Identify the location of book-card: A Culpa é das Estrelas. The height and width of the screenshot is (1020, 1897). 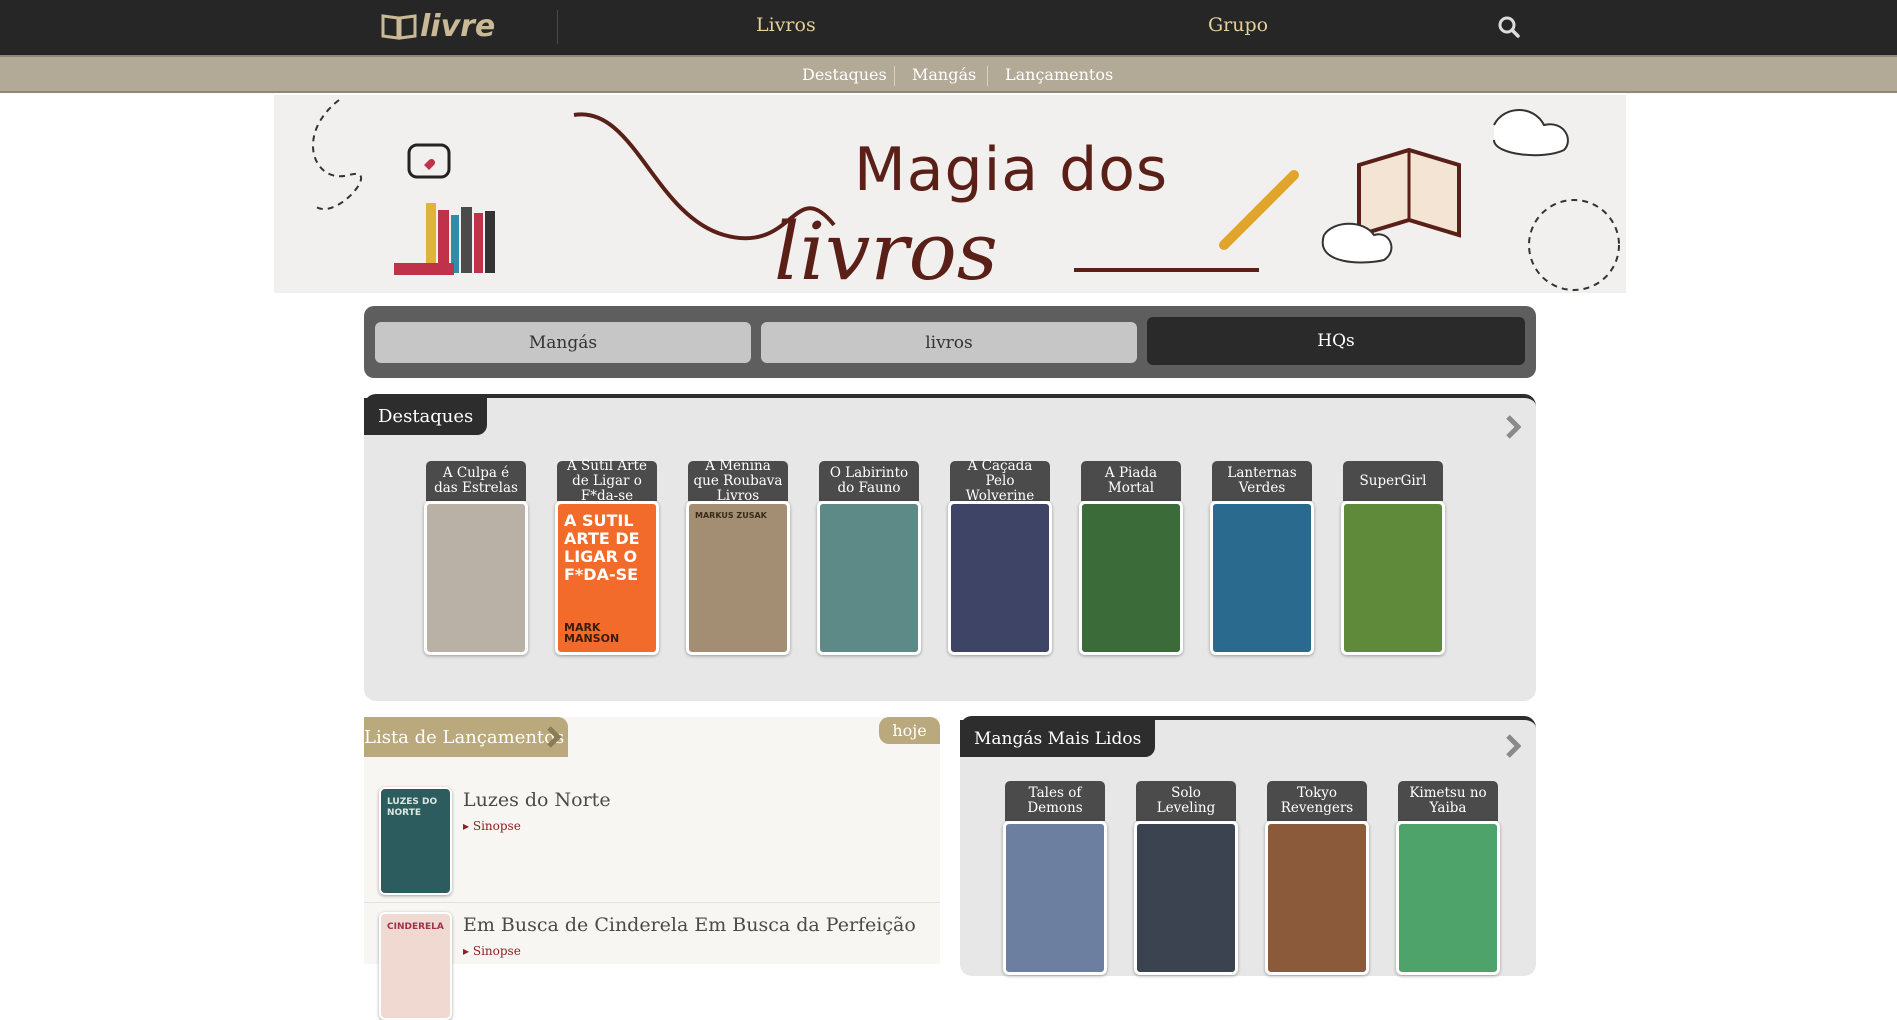
(476, 558).